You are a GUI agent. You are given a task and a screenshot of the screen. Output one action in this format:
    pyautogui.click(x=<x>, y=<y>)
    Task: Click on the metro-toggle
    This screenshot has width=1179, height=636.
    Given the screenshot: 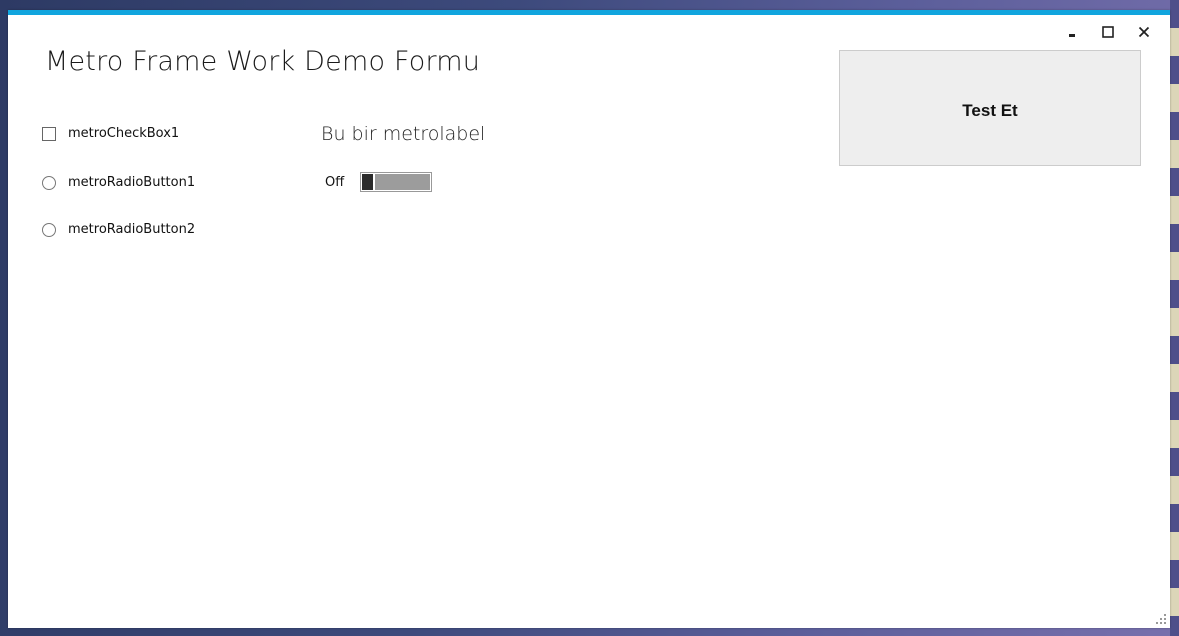 What is the action you would take?
    pyautogui.click(x=396, y=182)
    